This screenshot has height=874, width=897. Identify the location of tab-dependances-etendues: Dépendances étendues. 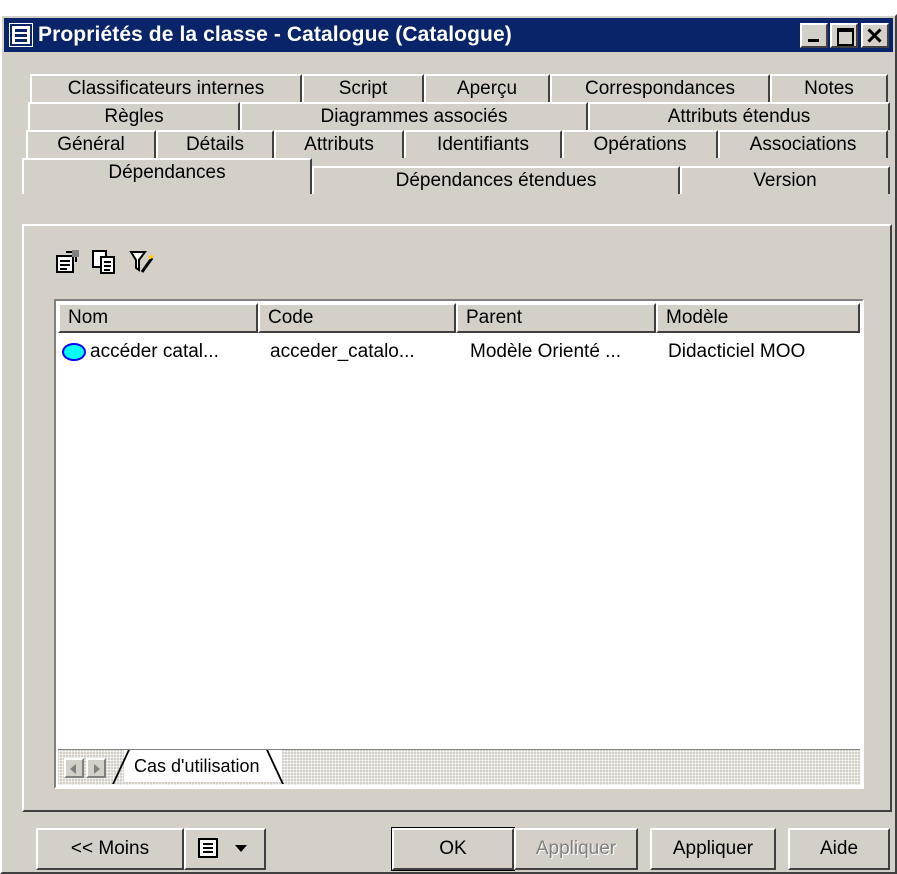
(496, 180).